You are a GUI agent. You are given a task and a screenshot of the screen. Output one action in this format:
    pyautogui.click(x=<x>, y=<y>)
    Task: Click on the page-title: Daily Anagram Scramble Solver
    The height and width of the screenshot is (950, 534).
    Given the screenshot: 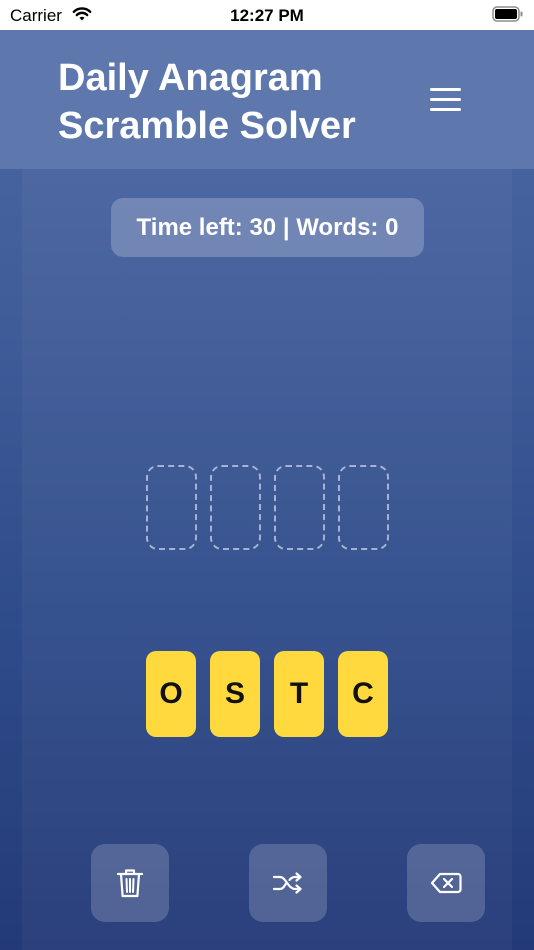 What is the action you would take?
    pyautogui.click(x=238, y=102)
    